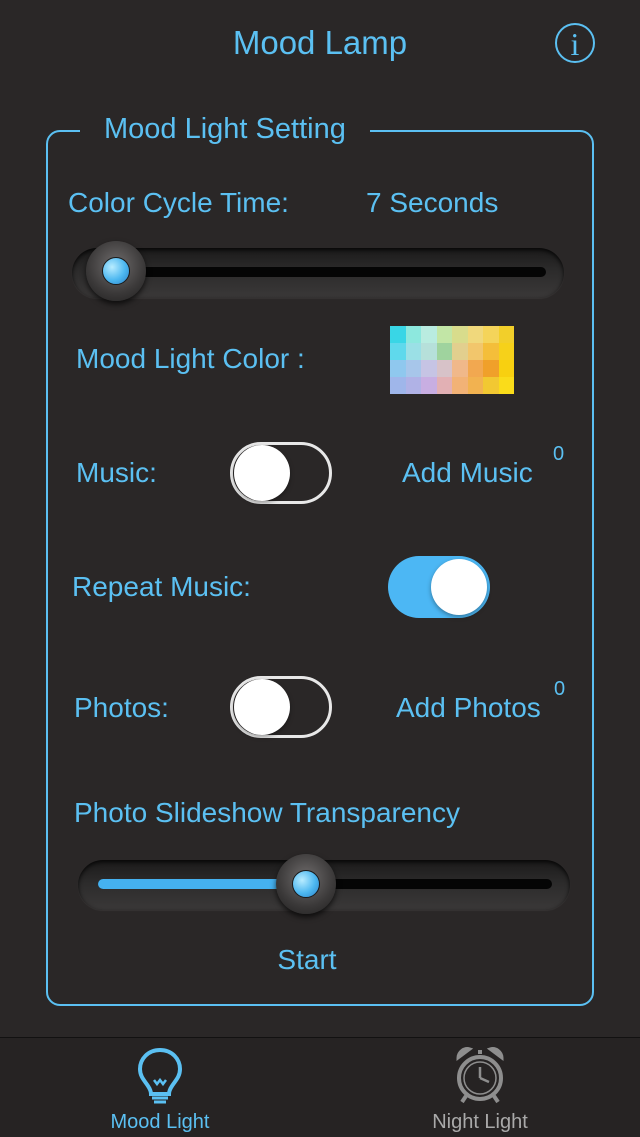  What do you see at coordinates (225, 129) in the screenshot?
I see `panel-title: Mood Light Setting` at bounding box center [225, 129].